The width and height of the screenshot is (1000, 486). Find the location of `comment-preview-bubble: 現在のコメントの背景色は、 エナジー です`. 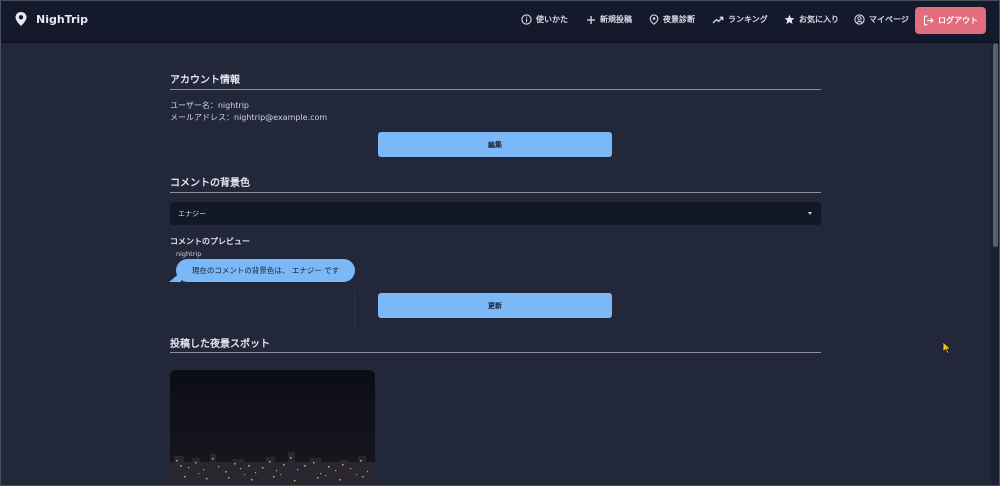

comment-preview-bubble: 現在のコメントの背景色は、 エナジー です is located at coordinates (265, 270).